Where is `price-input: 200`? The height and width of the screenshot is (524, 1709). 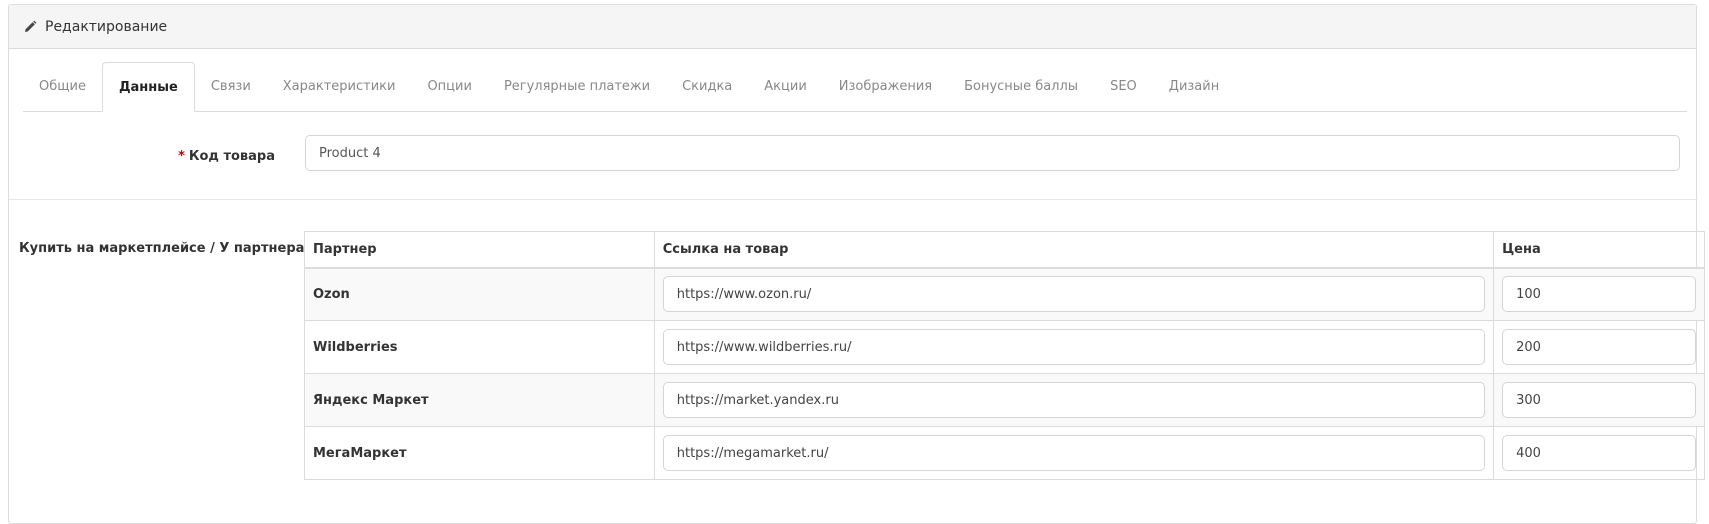 price-input: 200 is located at coordinates (1599, 347).